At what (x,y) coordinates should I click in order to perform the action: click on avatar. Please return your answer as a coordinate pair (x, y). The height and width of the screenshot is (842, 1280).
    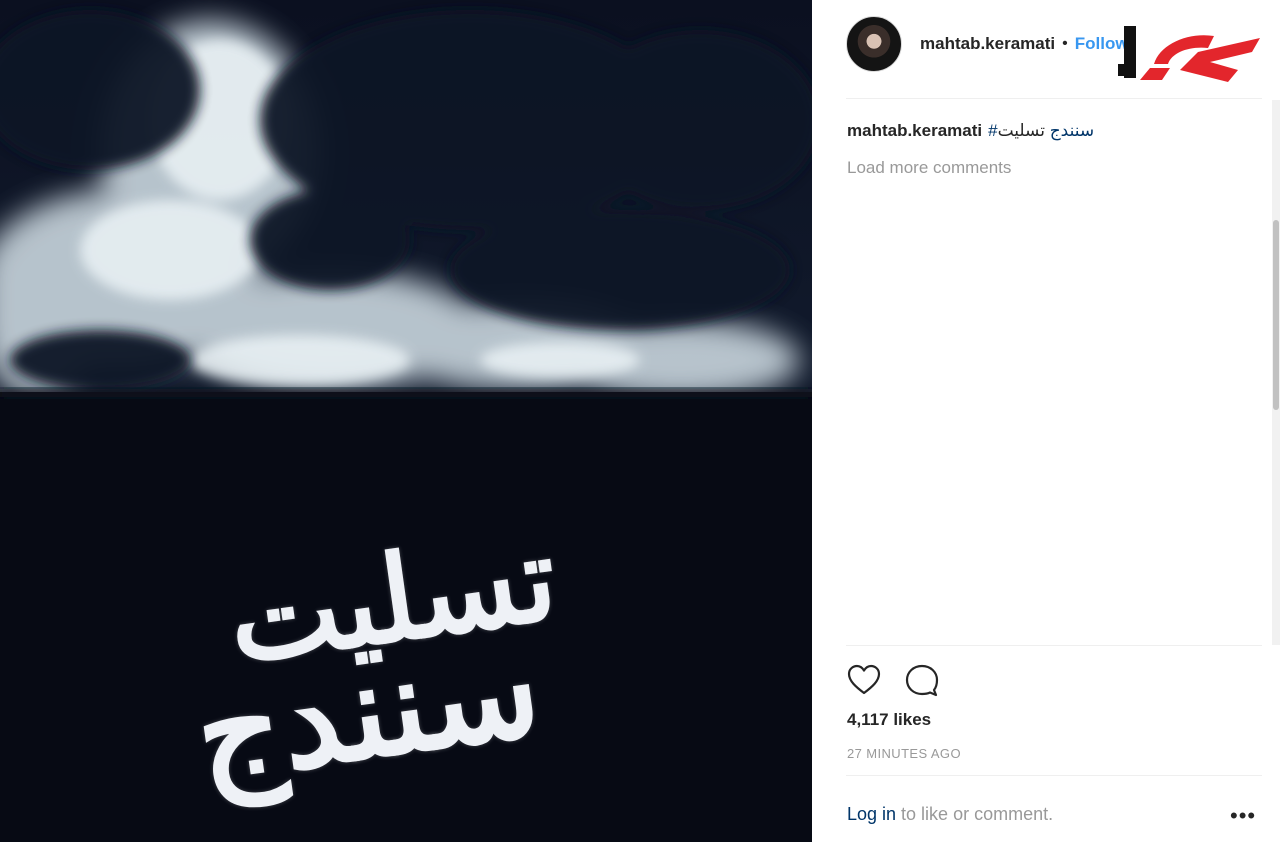
    Looking at the image, I should click on (874, 44).